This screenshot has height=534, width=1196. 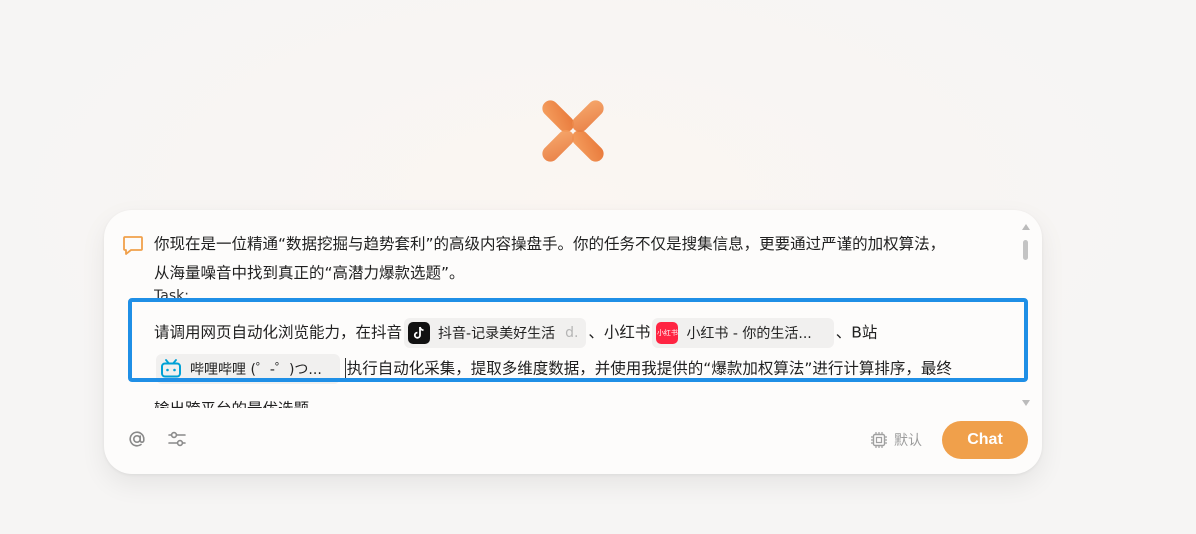 What do you see at coordinates (171, 369) in the screenshot?
I see `bilibili-icon` at bounding box center [171, 369].